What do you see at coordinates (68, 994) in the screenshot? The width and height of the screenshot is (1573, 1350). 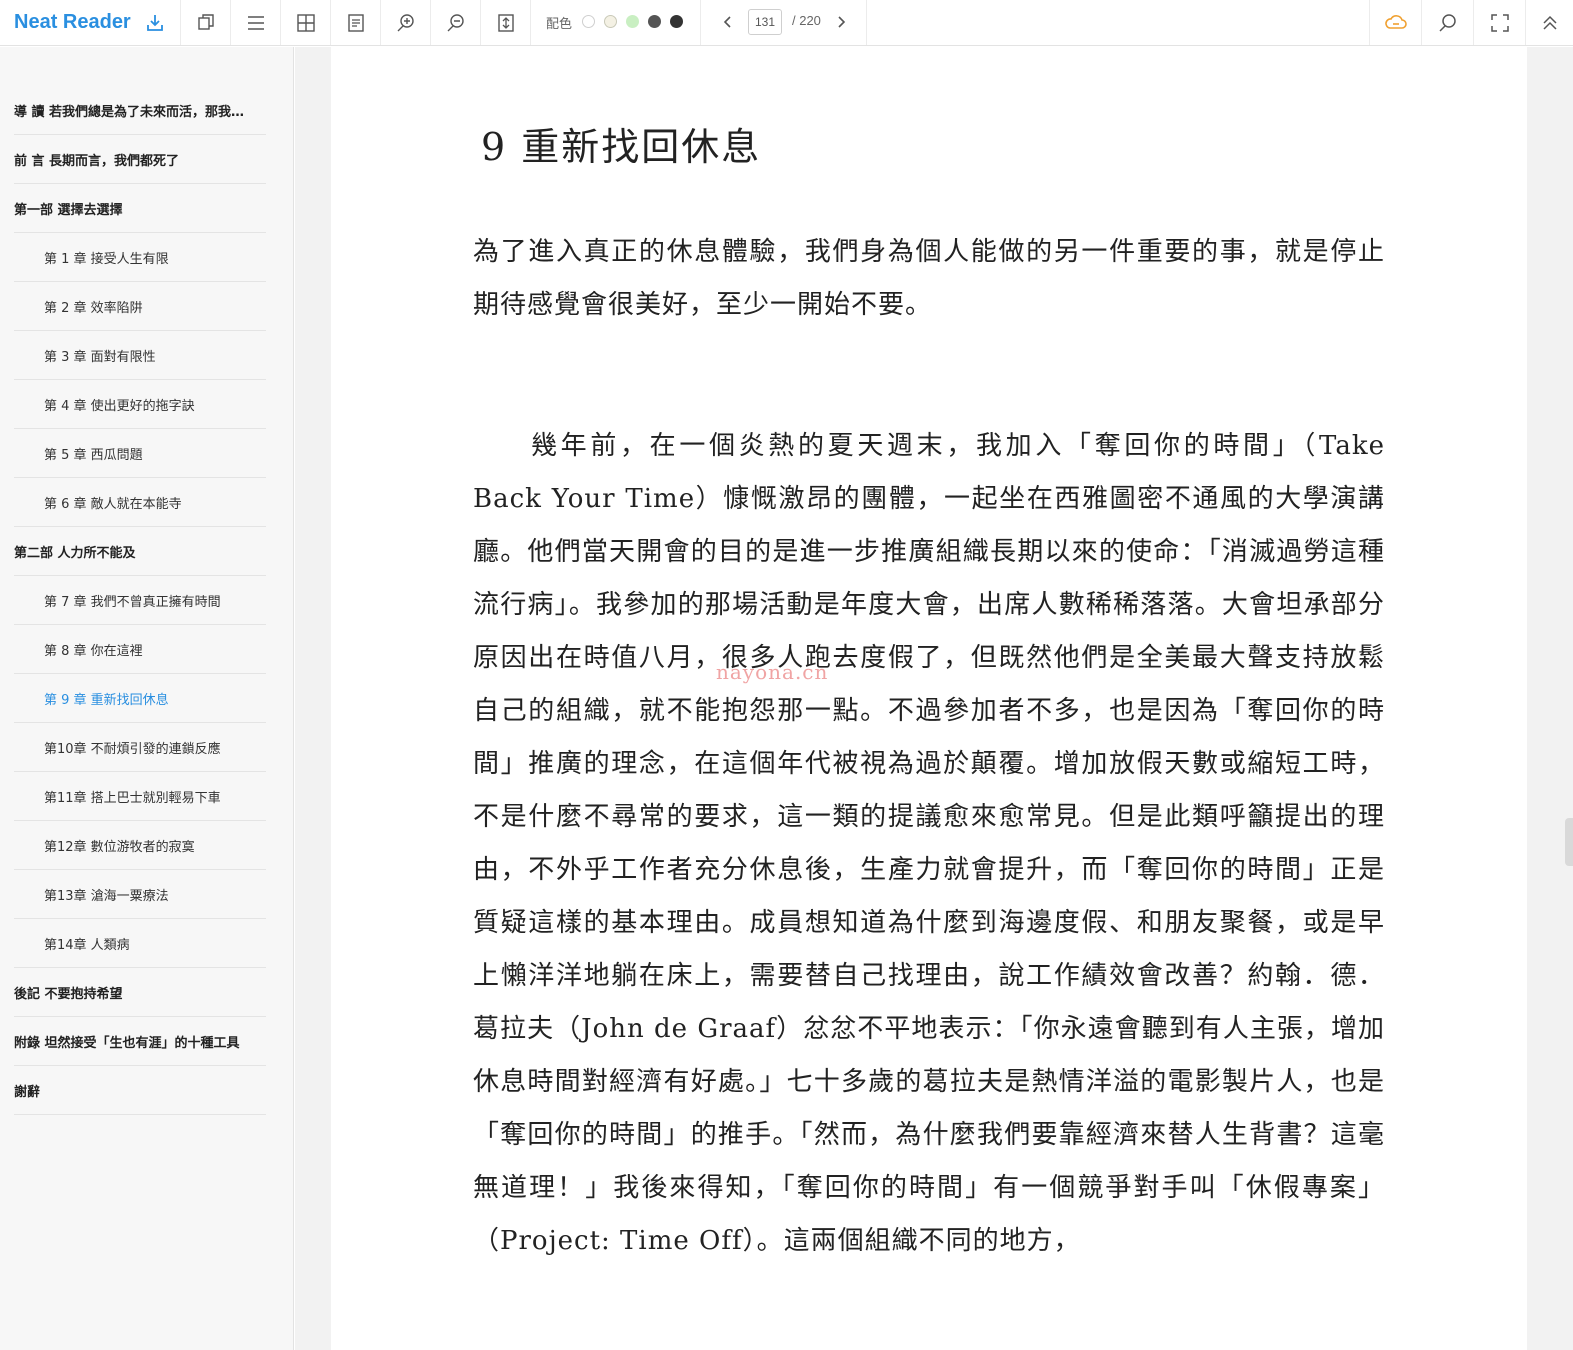 I see `toc-item-label: 後記 不要抱持希望` at bounding box center [68, 994].